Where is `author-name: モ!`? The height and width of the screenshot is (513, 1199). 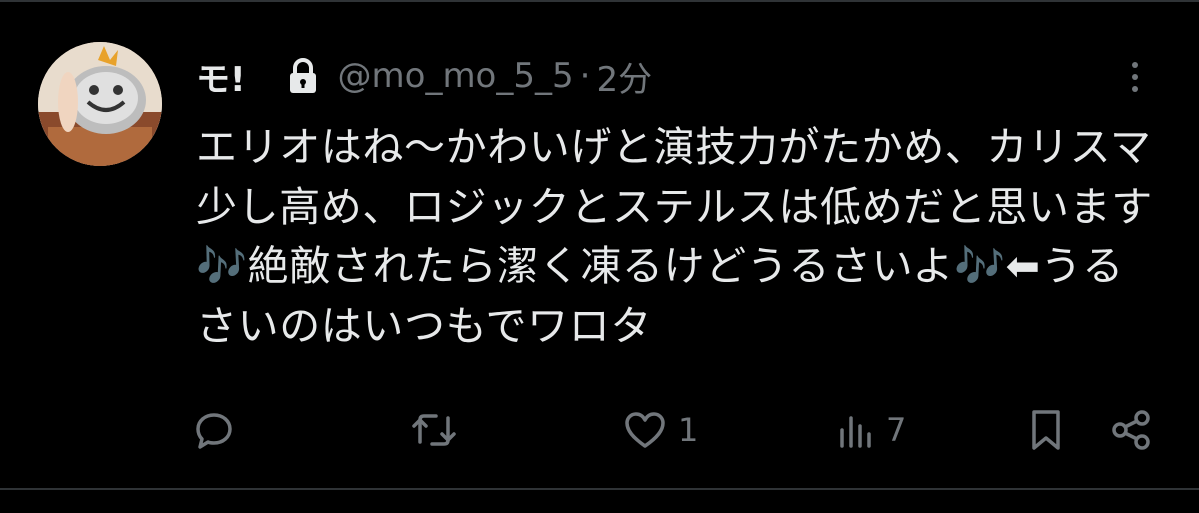
author-name: モ! is located at coordinates (221, 76).